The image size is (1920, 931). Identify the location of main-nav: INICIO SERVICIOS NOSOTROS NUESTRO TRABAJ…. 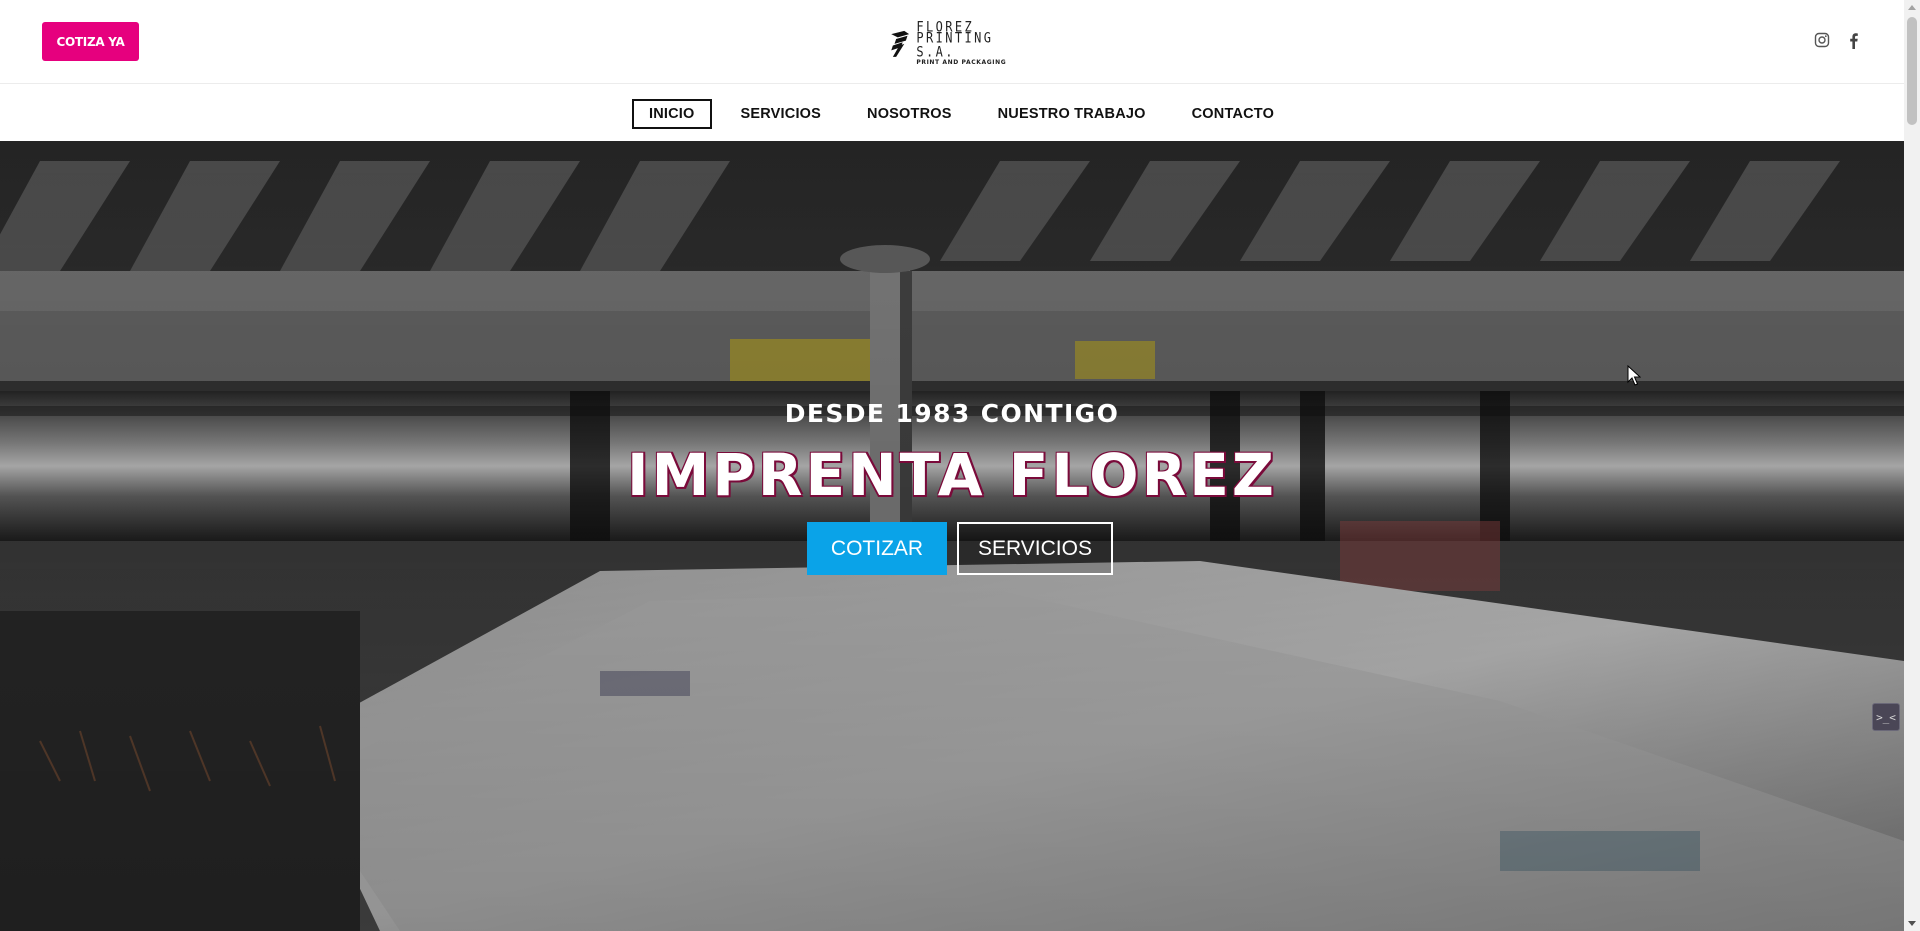
(952, 113).